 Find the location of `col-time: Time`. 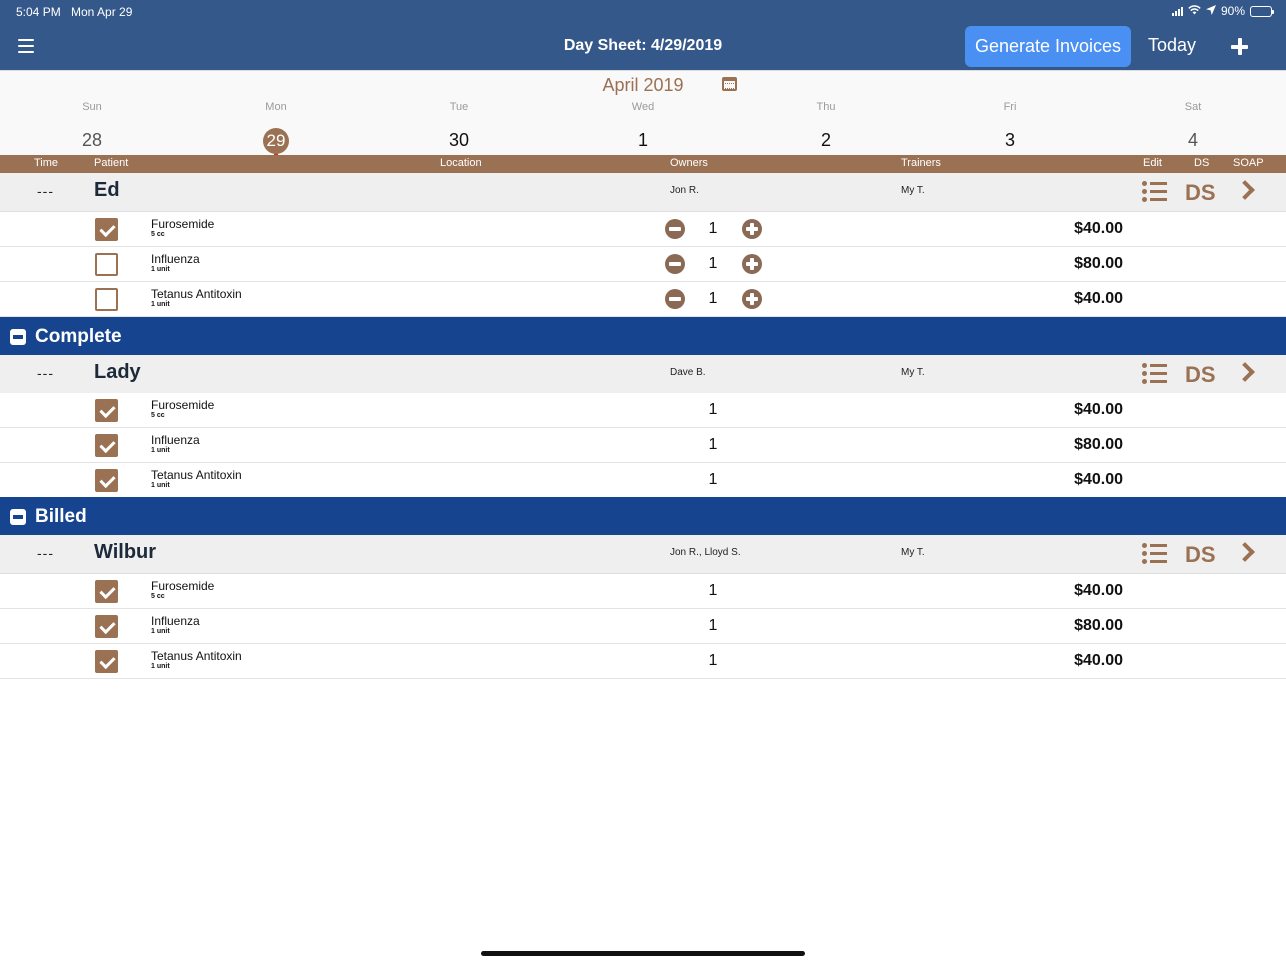

col-time: Time is located at coordinates (46, 163).